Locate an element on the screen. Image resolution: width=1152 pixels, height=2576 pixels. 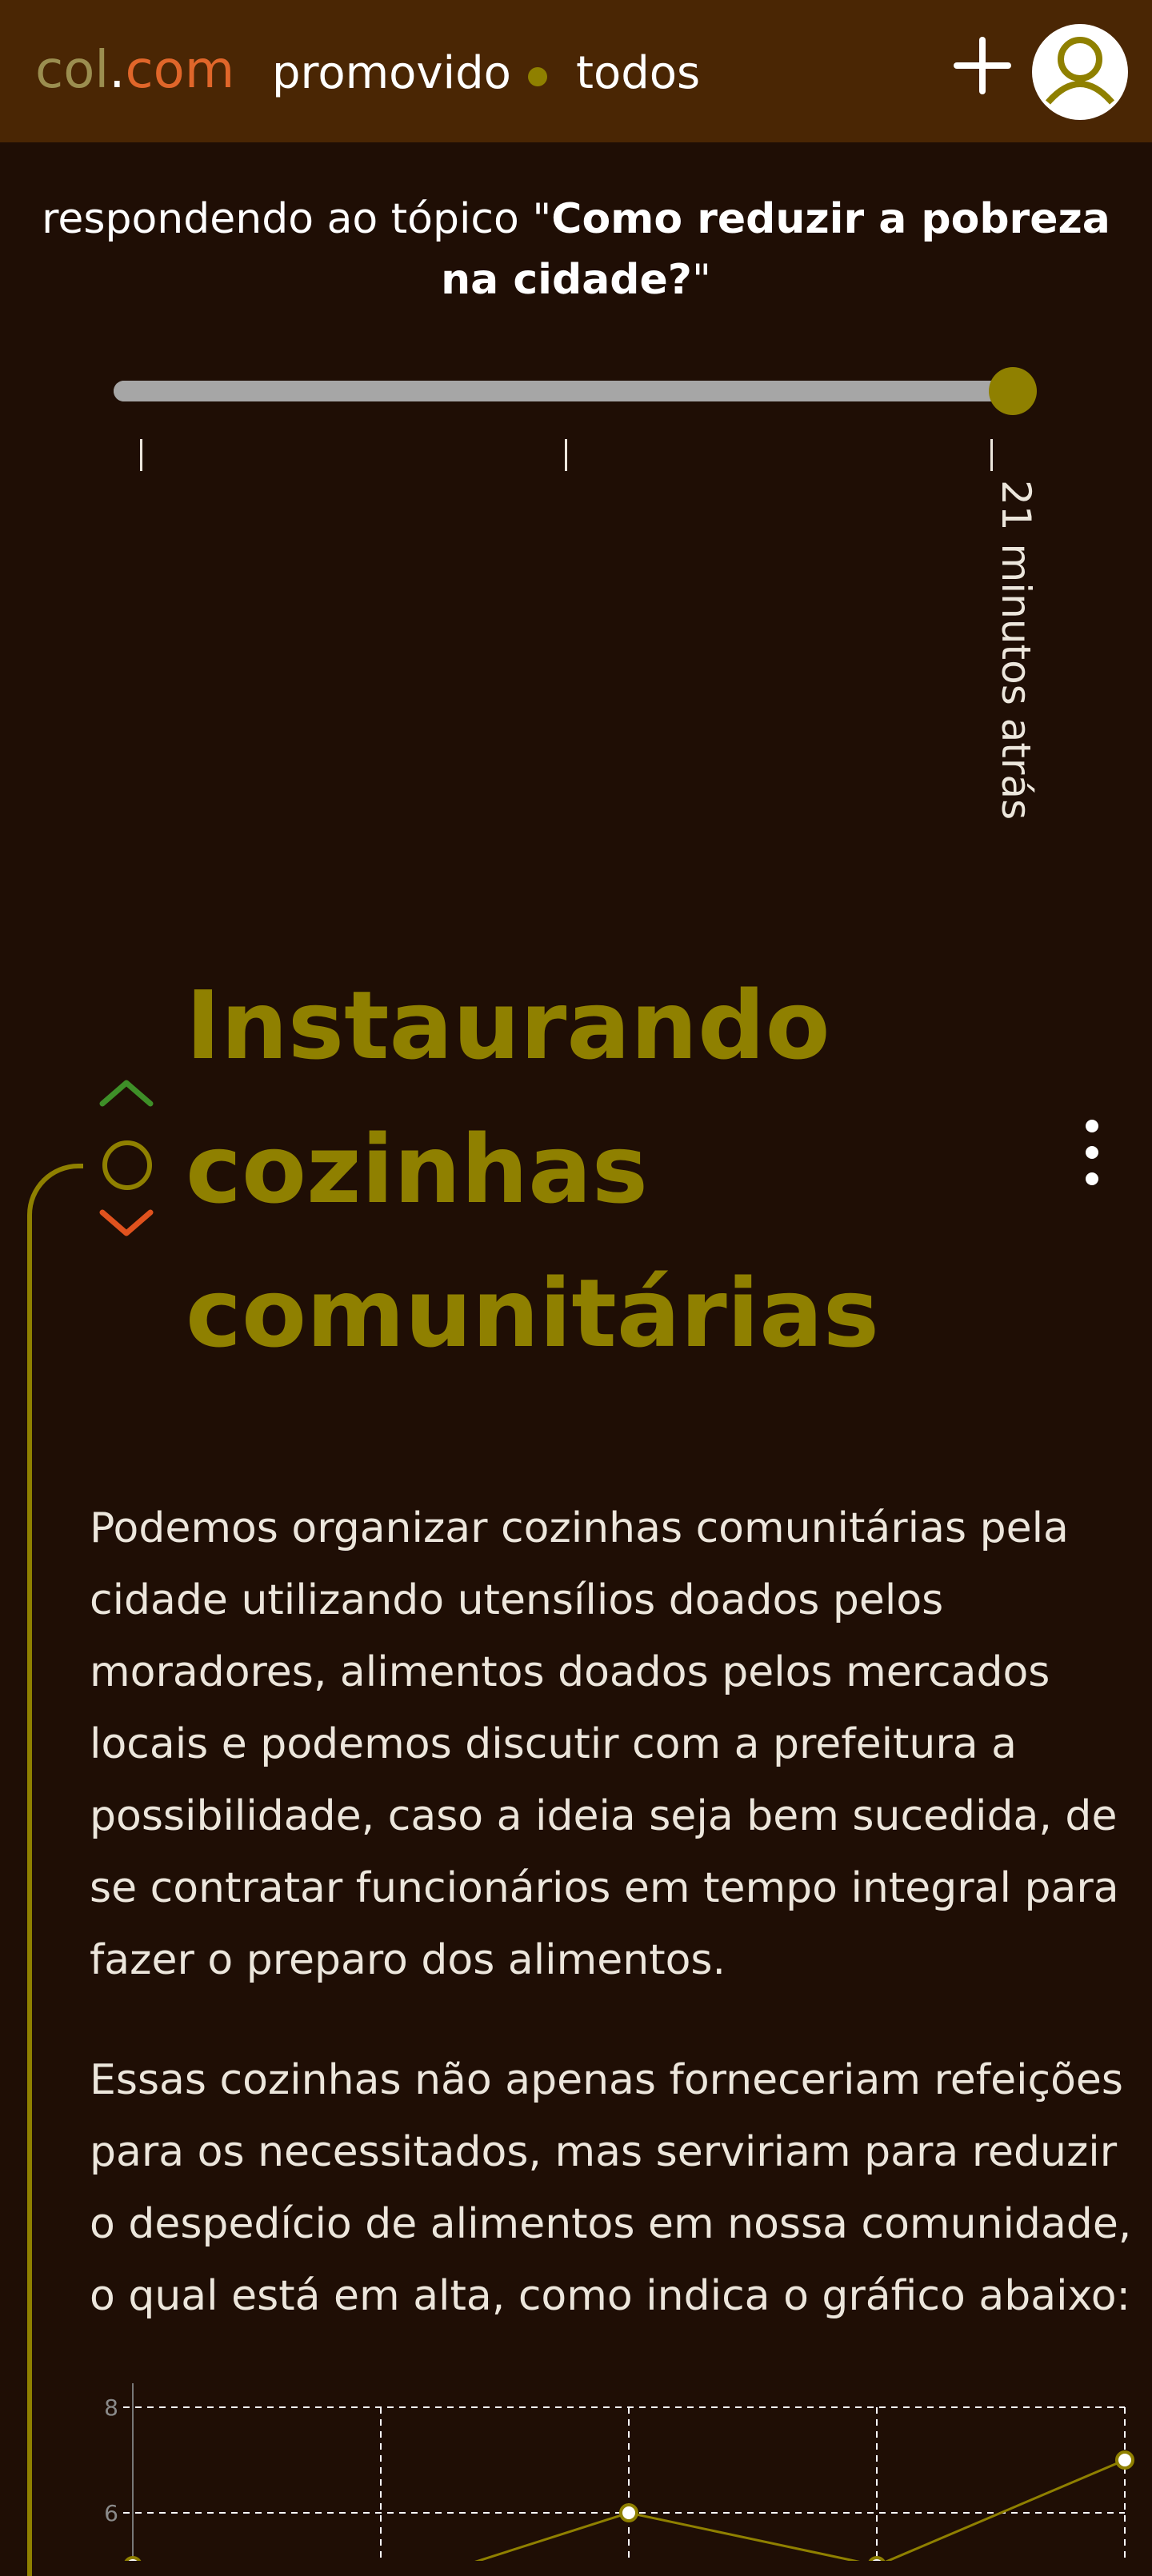
logo: col.com is located at coordinates (134, 70).